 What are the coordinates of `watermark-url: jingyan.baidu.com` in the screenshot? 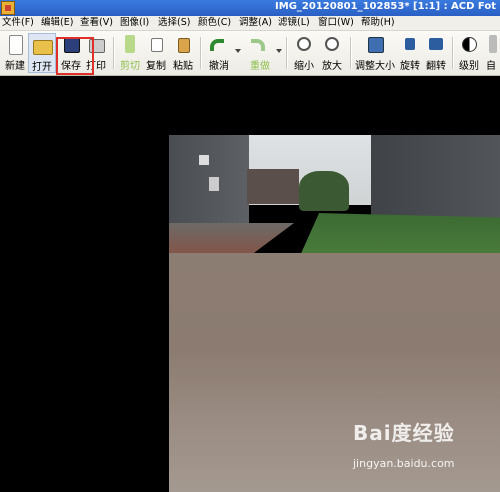 It's located at (404, 463).